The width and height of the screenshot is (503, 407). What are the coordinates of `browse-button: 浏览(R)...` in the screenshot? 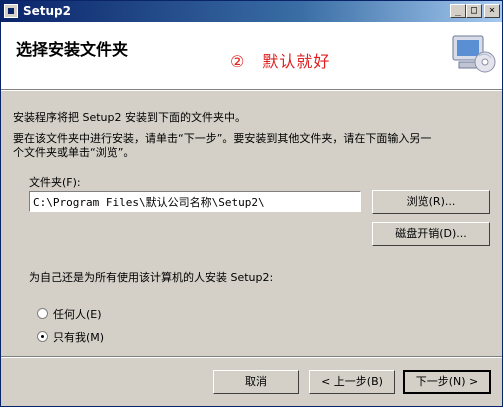 It's located at (431, 202).